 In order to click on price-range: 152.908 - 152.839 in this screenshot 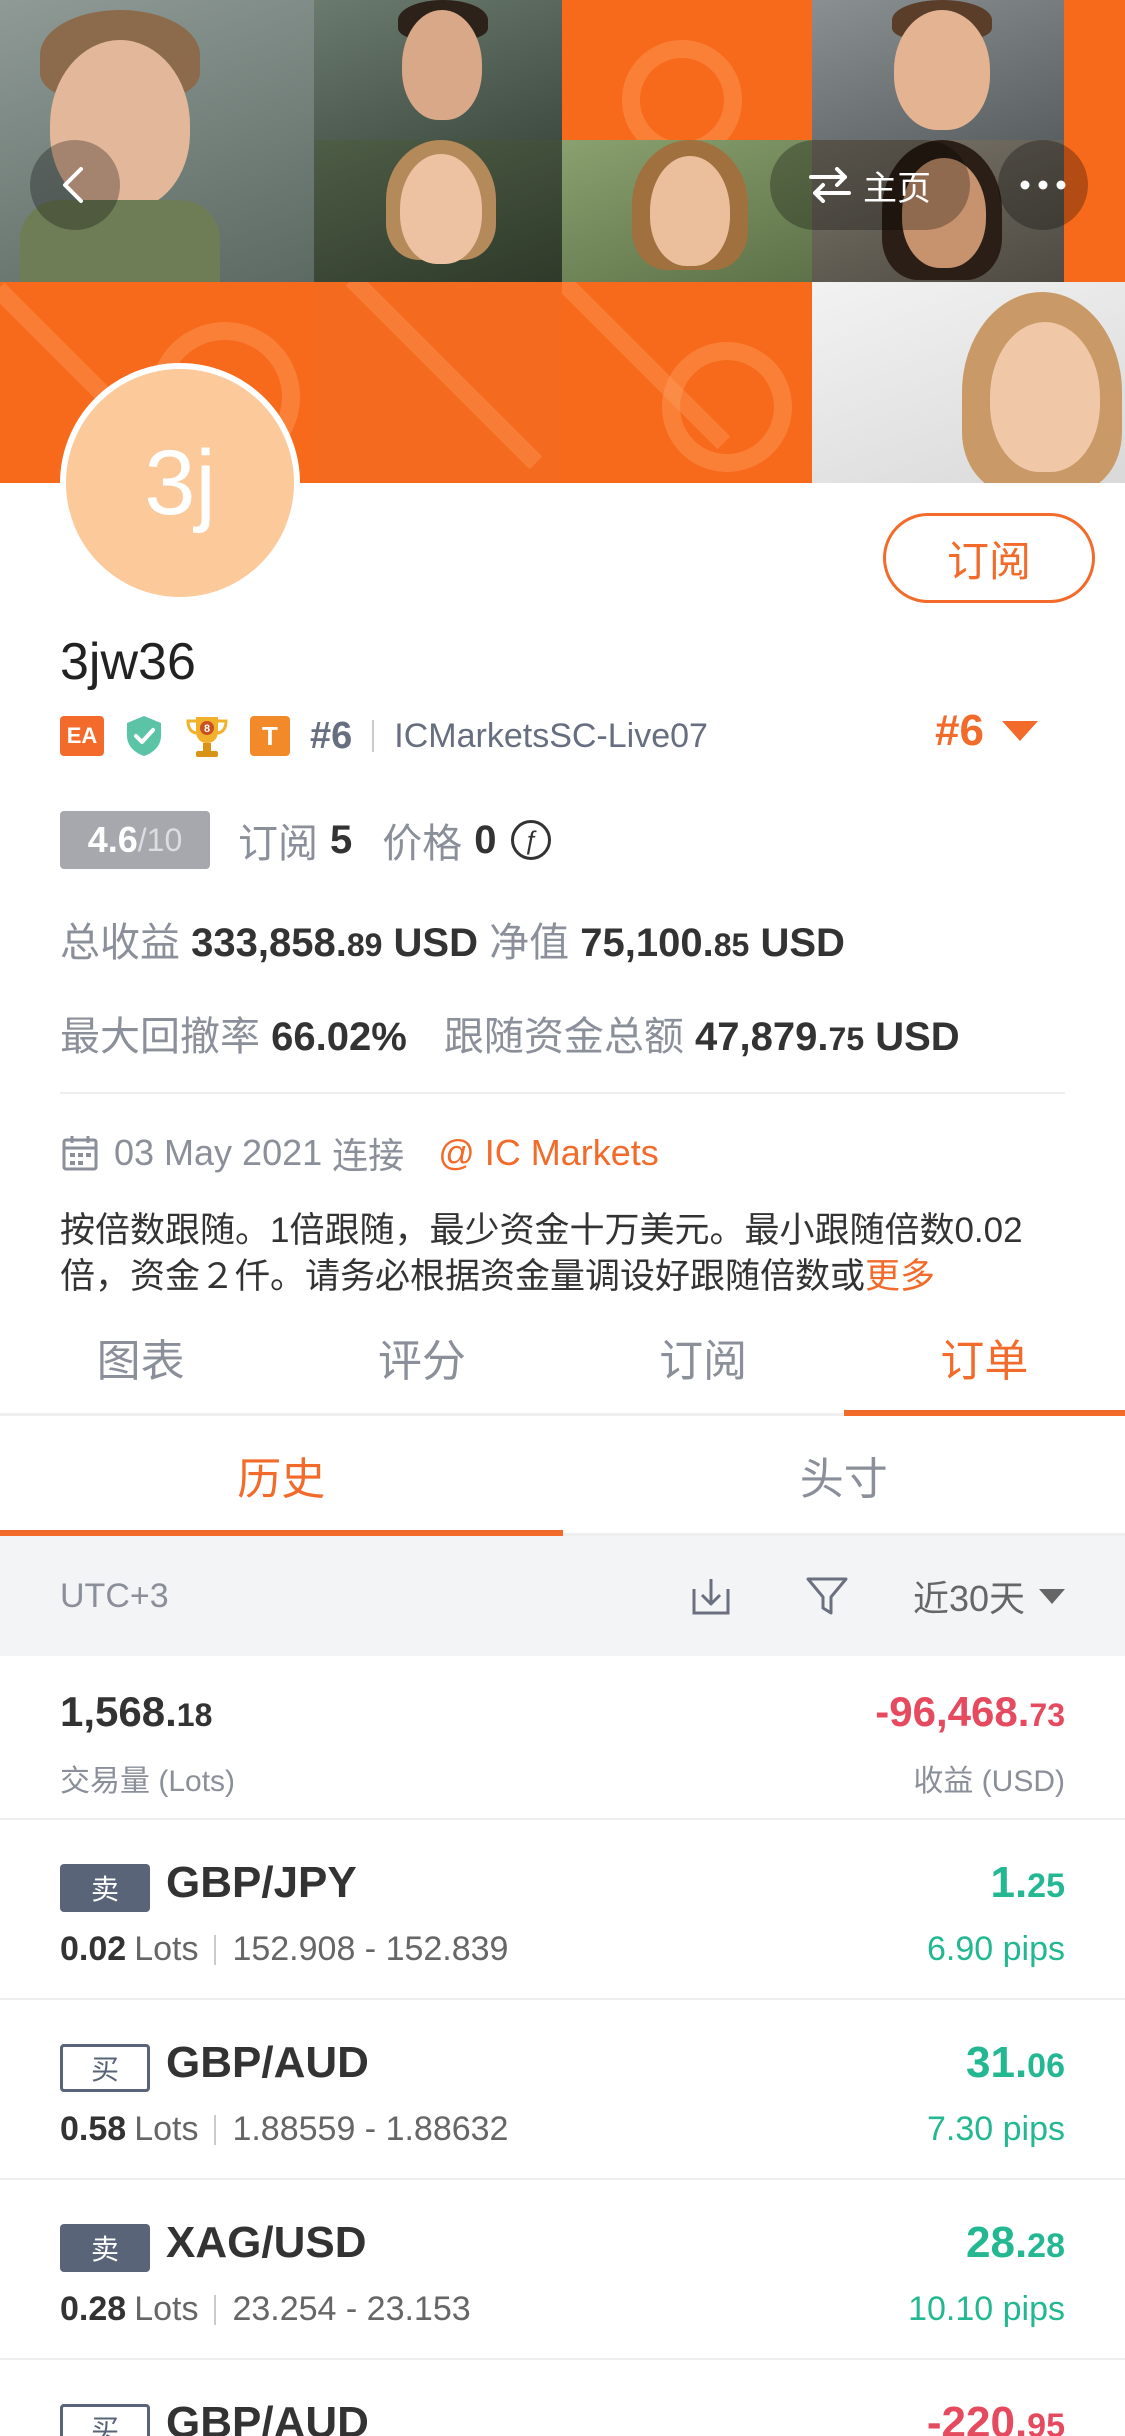, I will do `click(370, 1949)`.